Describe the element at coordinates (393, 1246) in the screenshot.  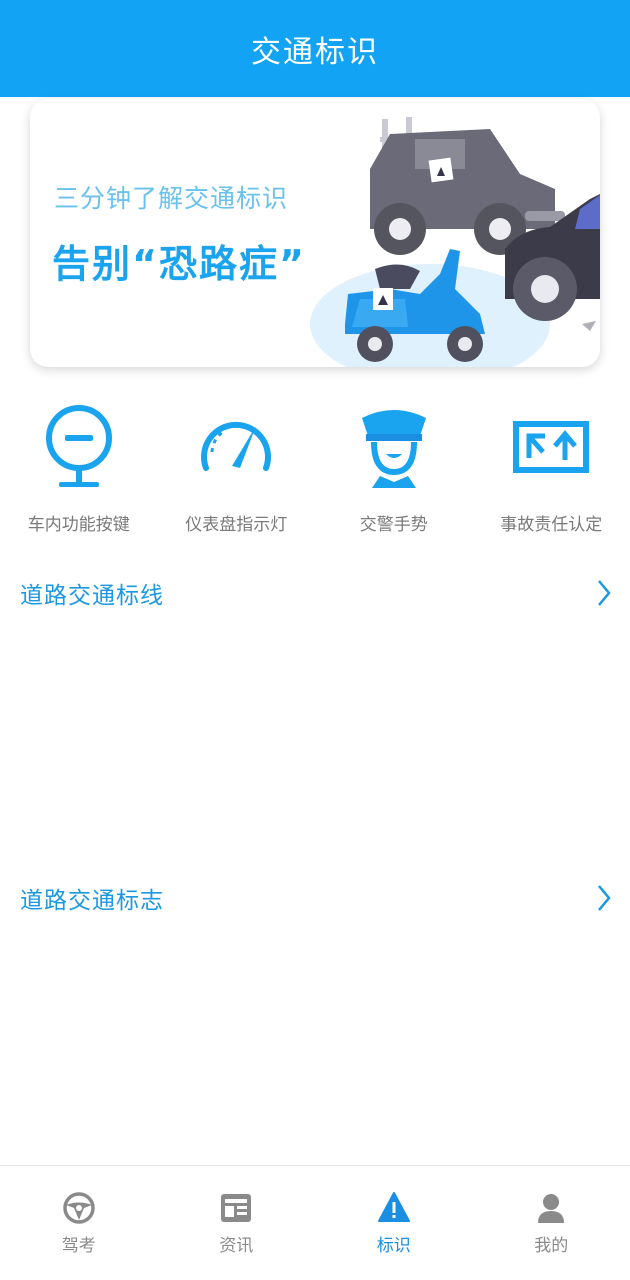
I see `tab-label: 标识` at that location.